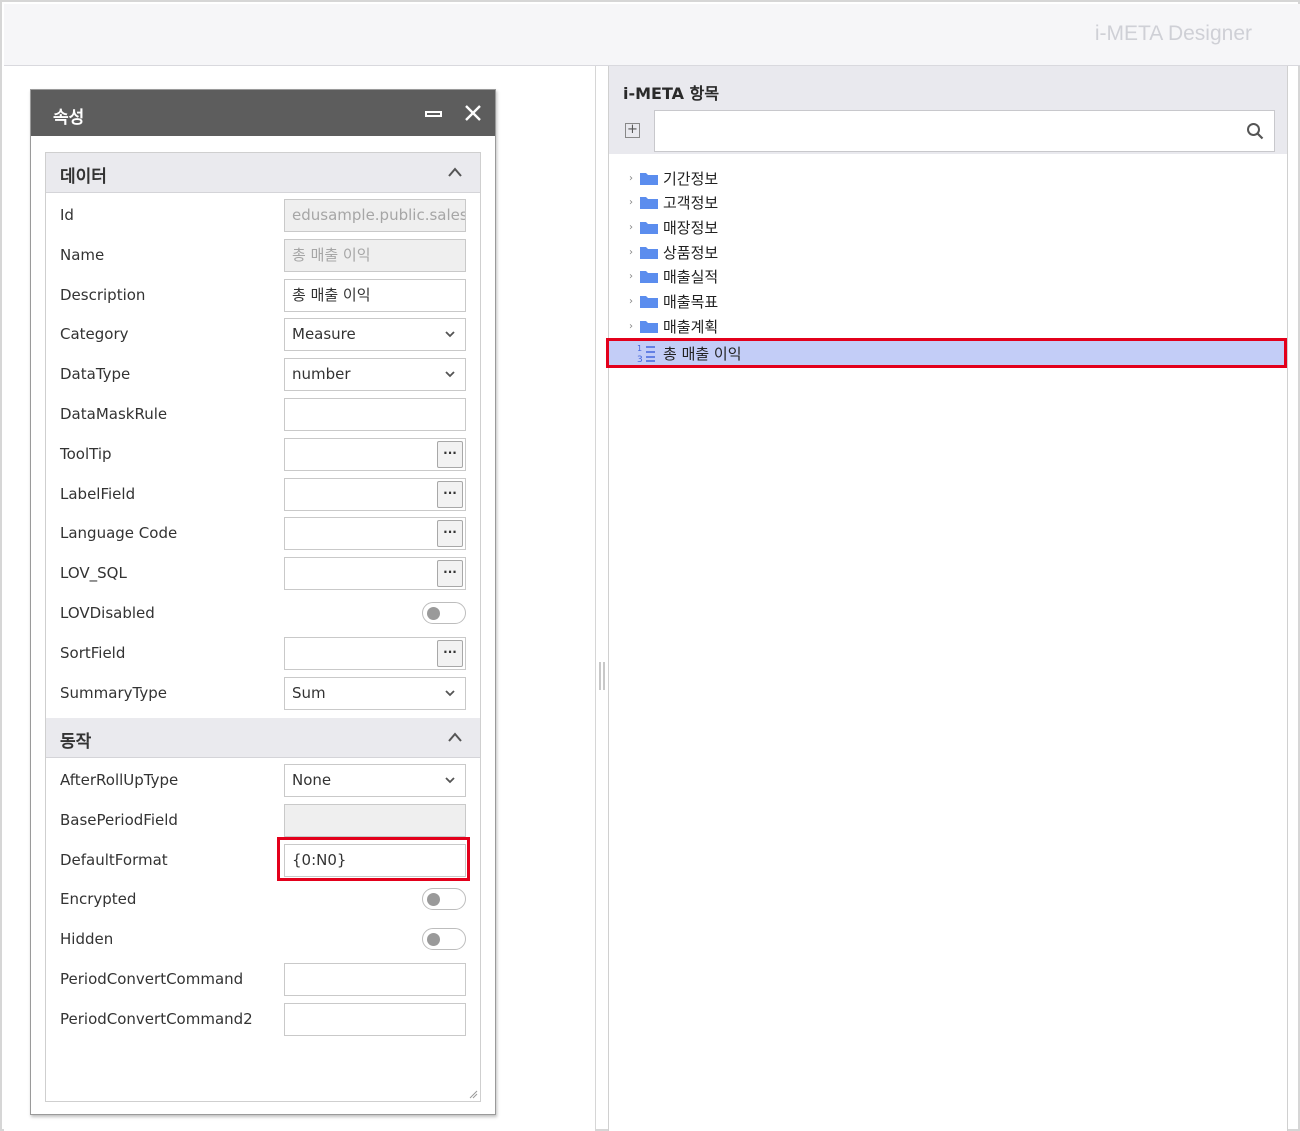  Describe the element at coordinates (646, 353) in the screenshot. I see `numeric-measure-icon: 13` at that location.